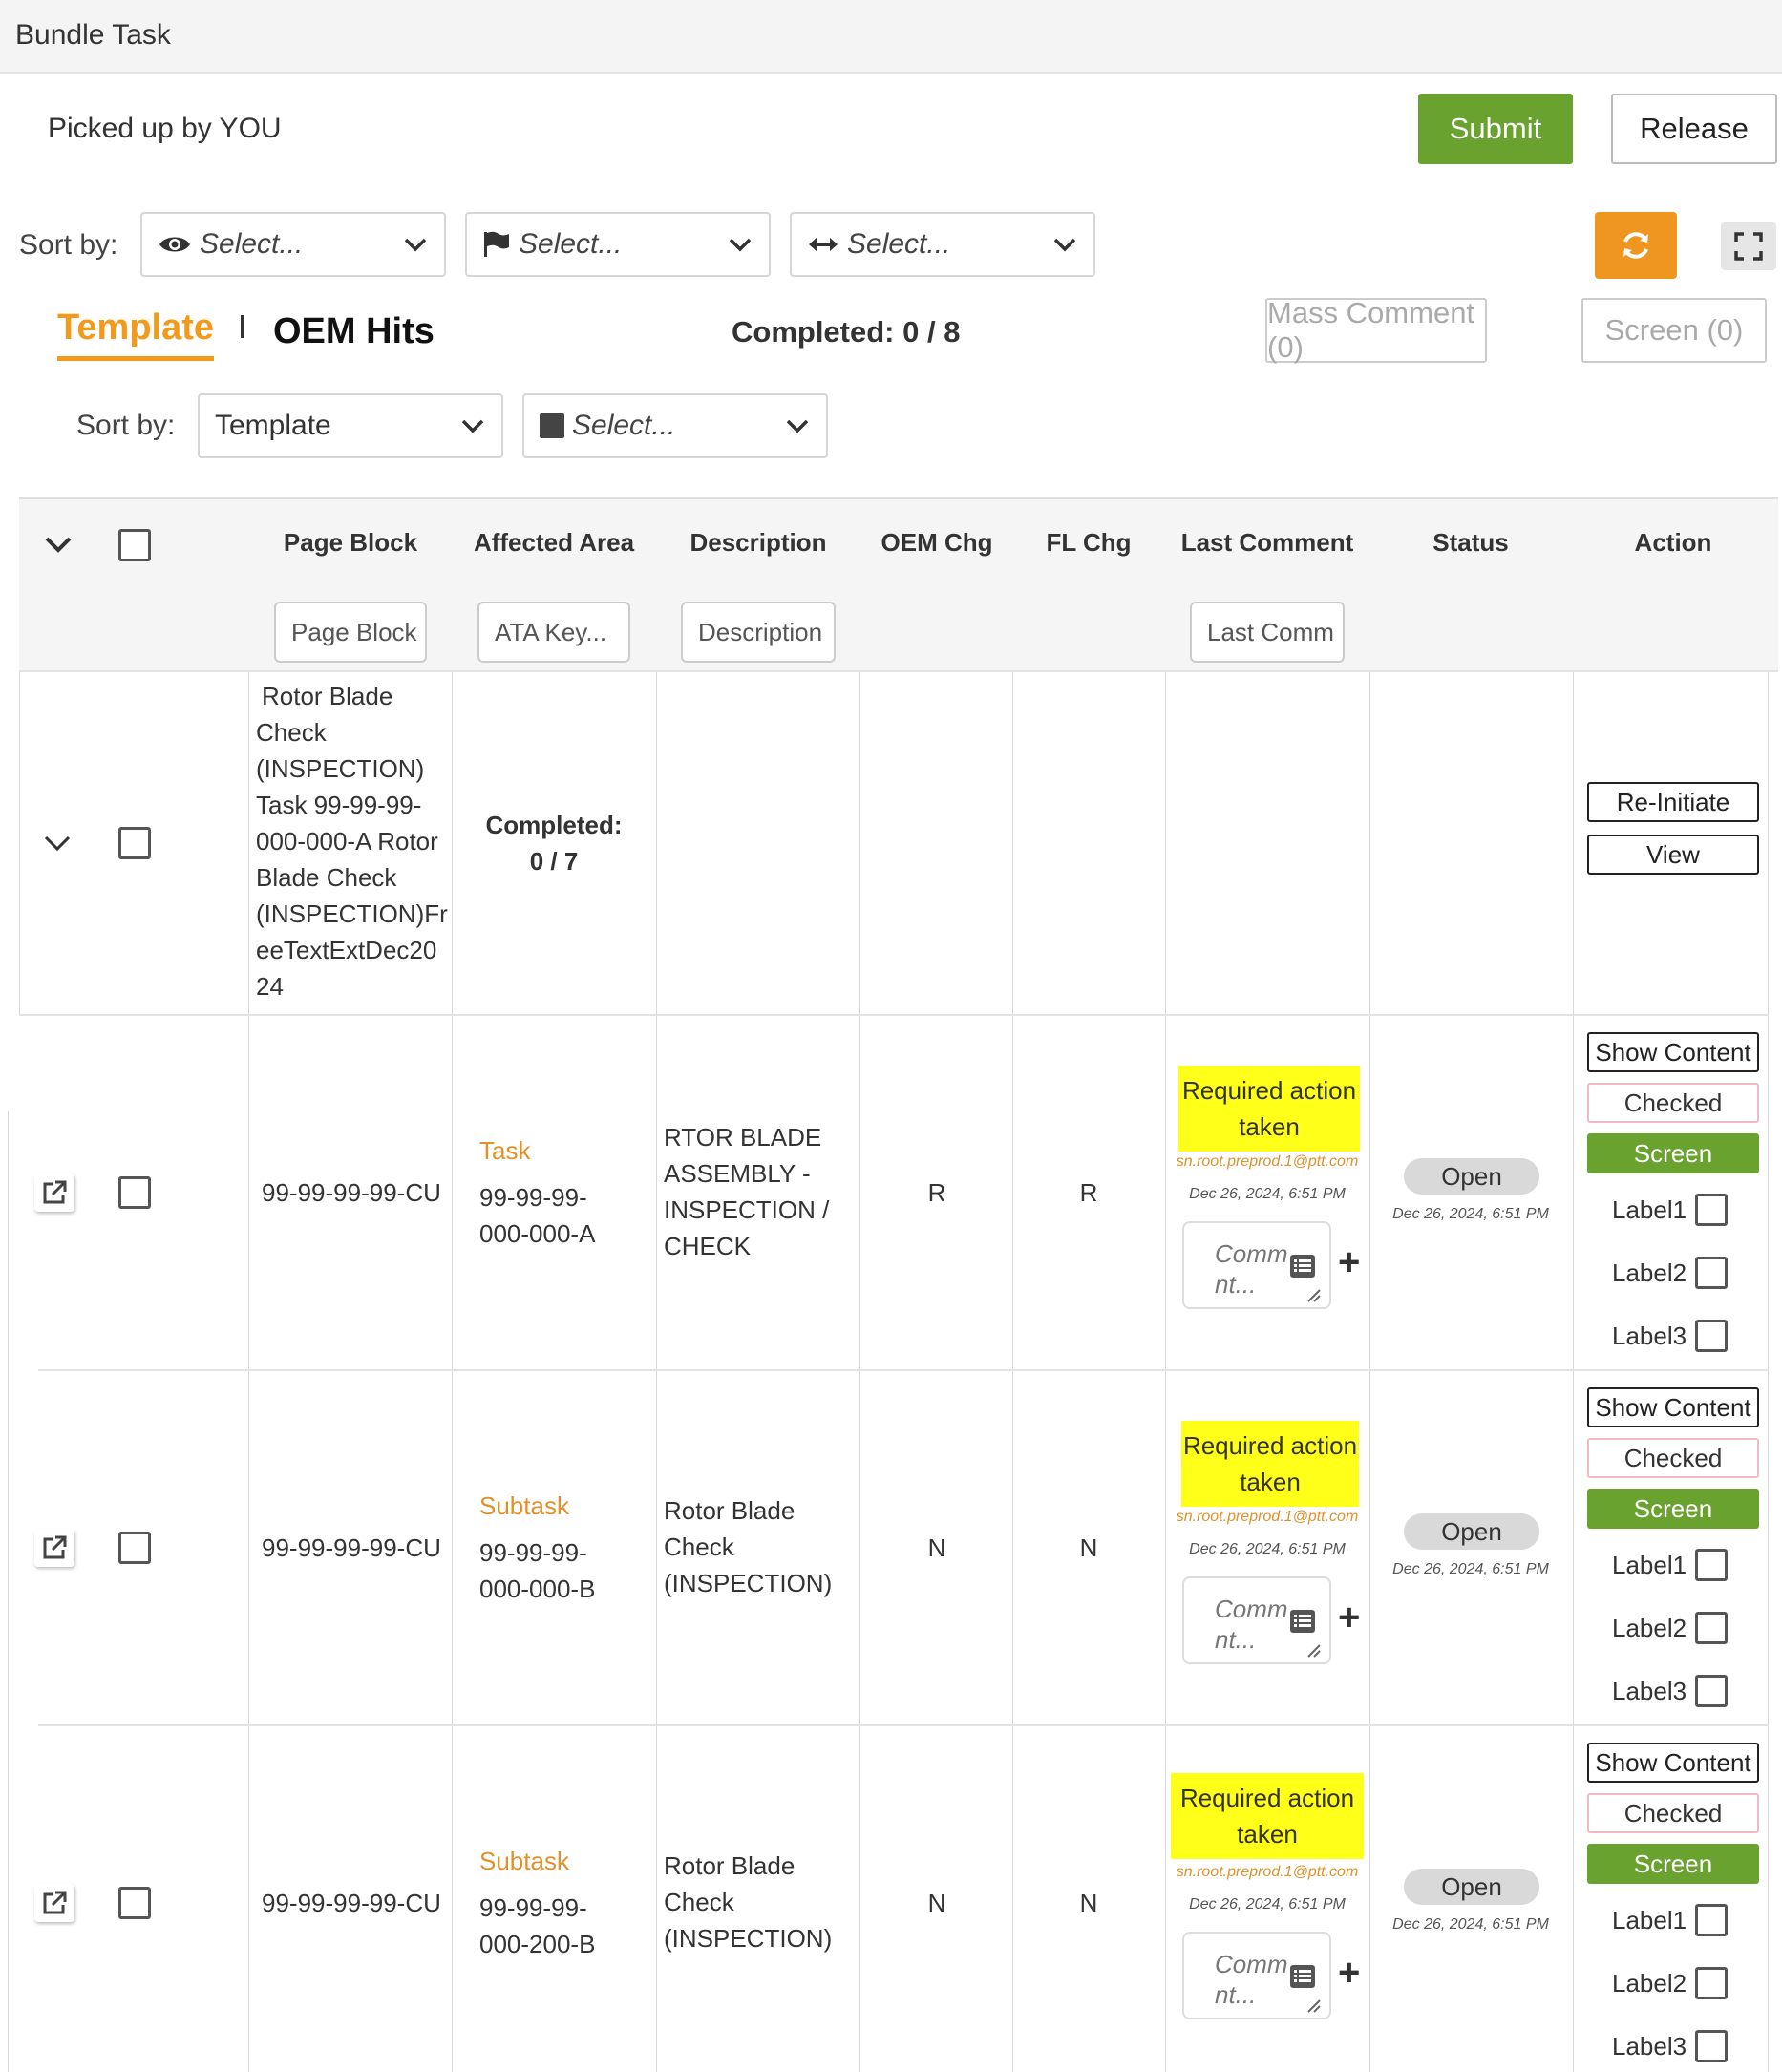 The width and height of the screenshot is (1782, 2072). What do you see at coordinates (708, 1246) in the screenshot?
I see `row-description-line: CHECK` at bounding box center [708, 1246].